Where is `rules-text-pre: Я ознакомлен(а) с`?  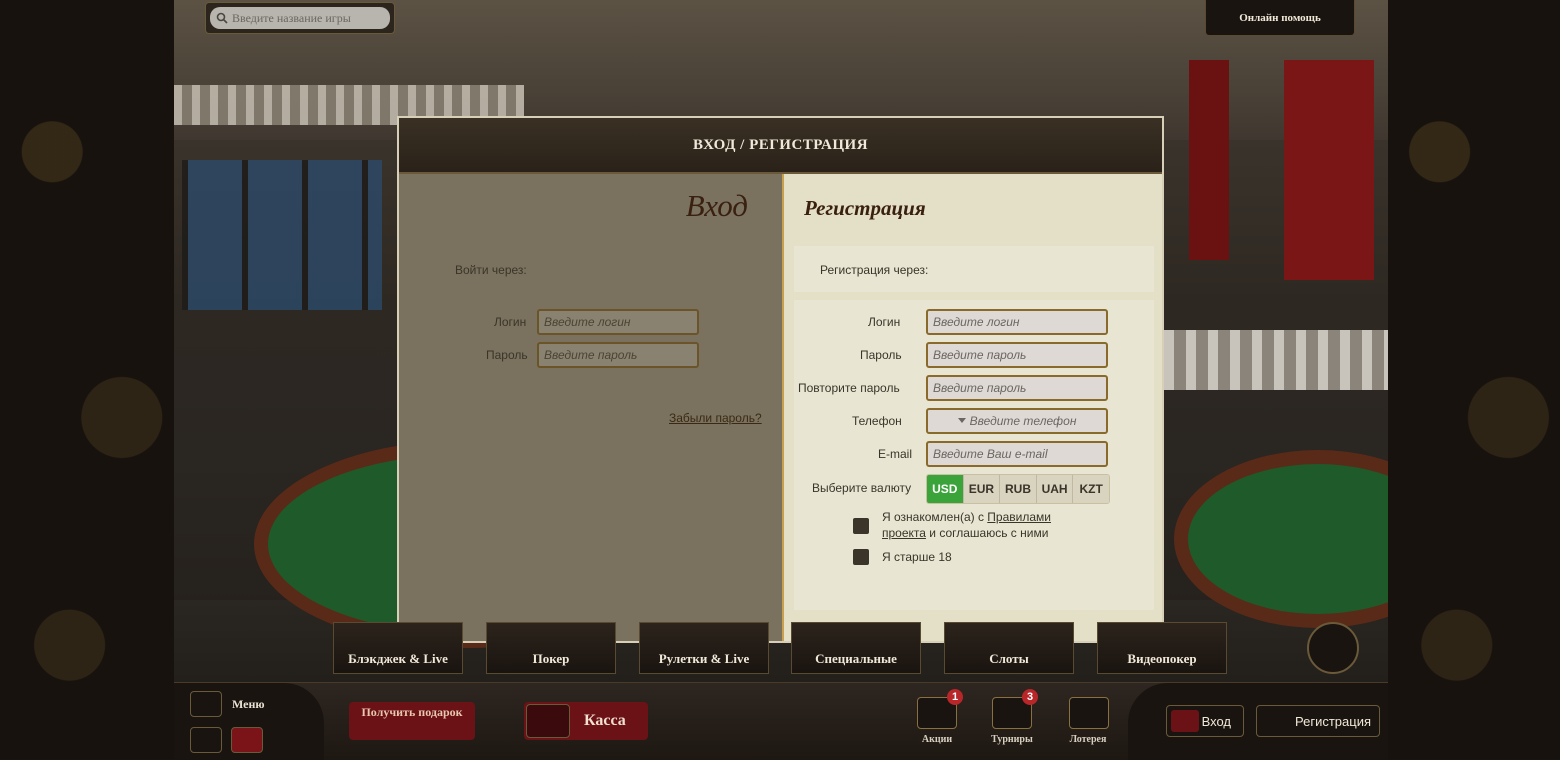 rules-text-pre: Я ознакомлен(а) с is located at coordinates (935, 517).